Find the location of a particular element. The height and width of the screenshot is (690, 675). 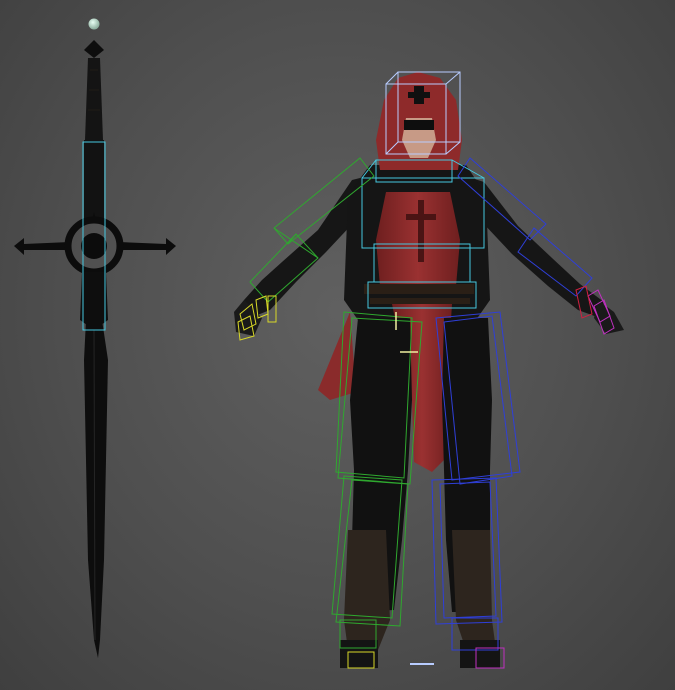

sword-pommel is located at coordinates (94, 49).